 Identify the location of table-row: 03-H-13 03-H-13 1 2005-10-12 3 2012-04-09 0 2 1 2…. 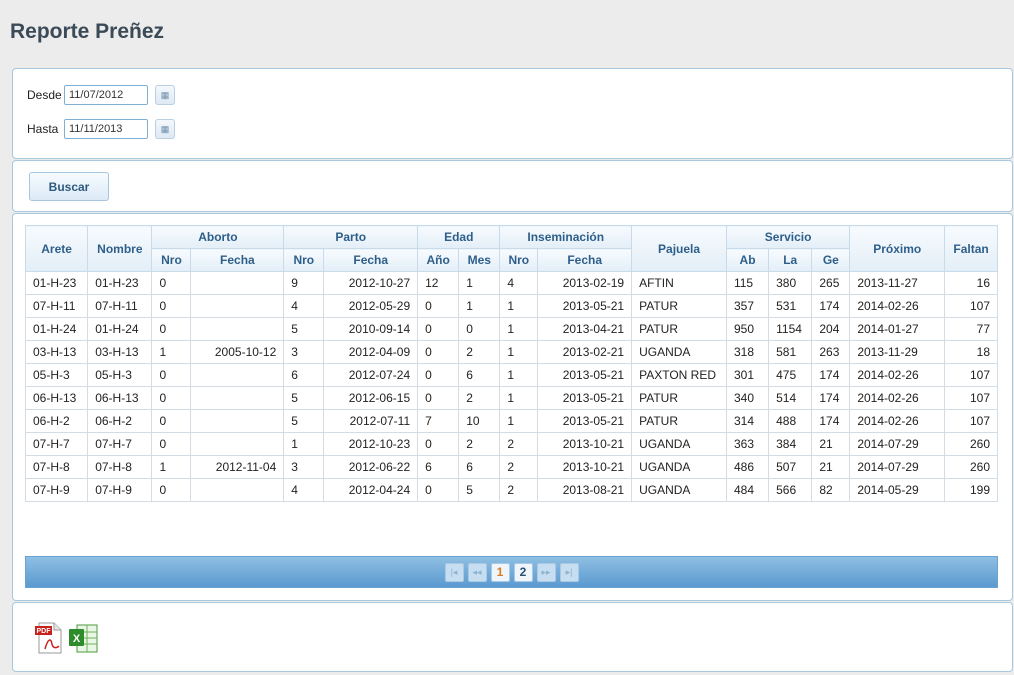
(511, 352).